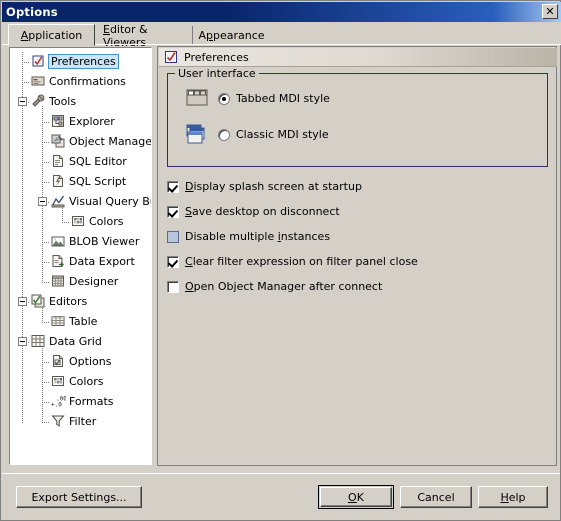  Describe the element at coordinates (224, 98) in the screenshot. I see `radio-tabbed-mdi-button` at that location.